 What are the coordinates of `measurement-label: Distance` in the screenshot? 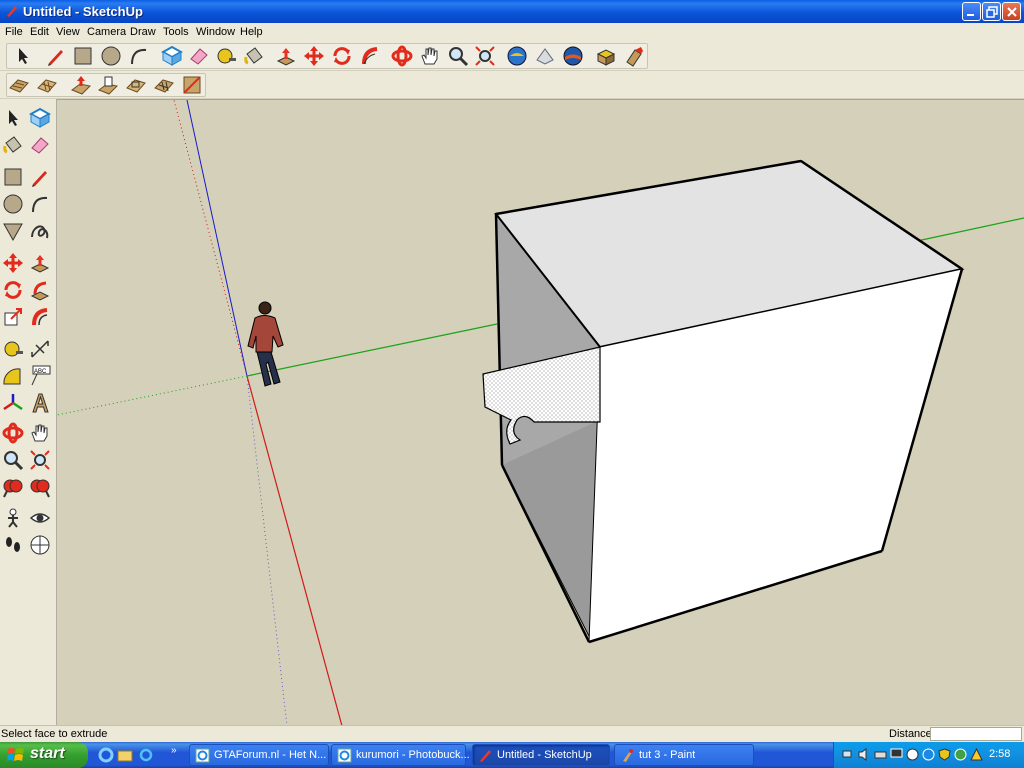 It's located at (910, 734).